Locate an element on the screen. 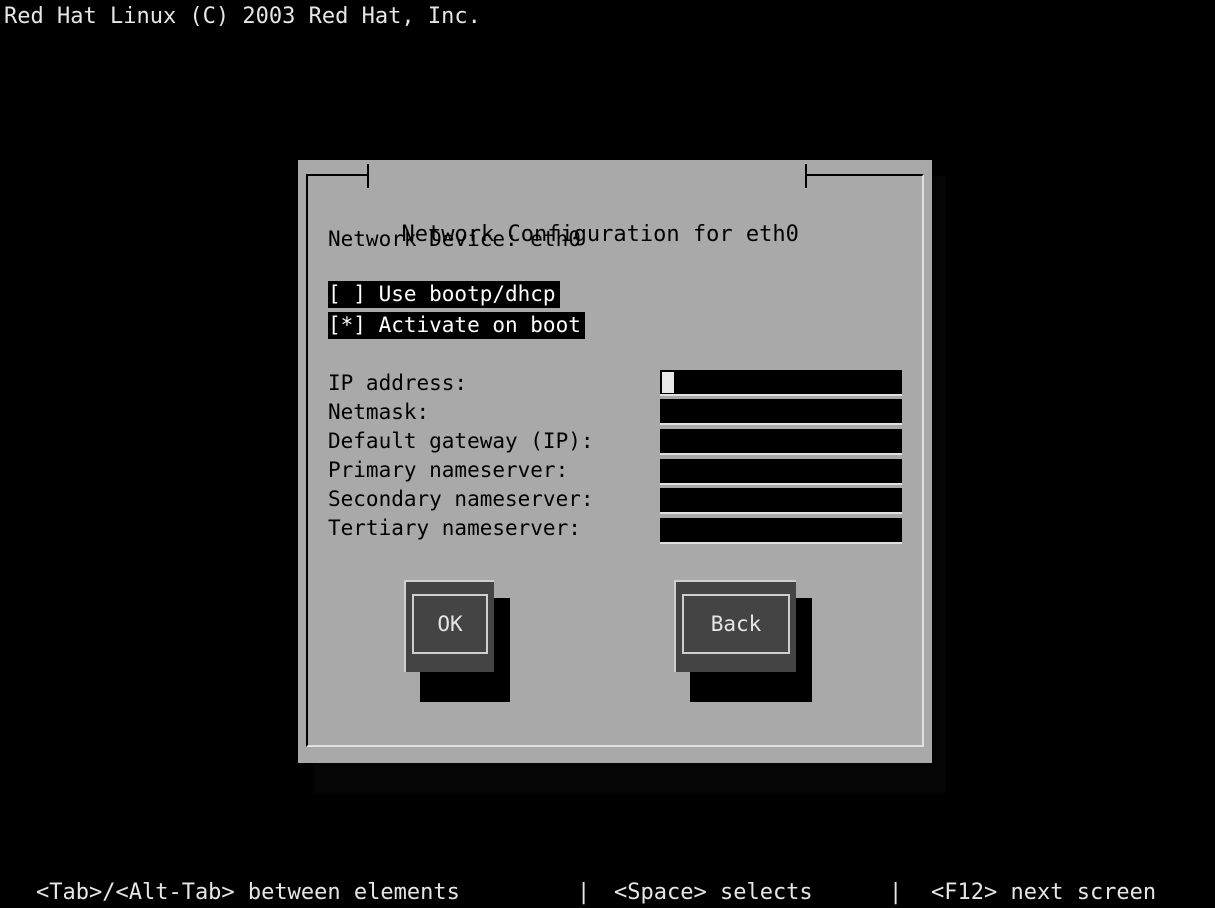 This screenshot has height=908, width=1215. dialog-title: Network Configuration for eth0 is located at coordinates (587, 203).